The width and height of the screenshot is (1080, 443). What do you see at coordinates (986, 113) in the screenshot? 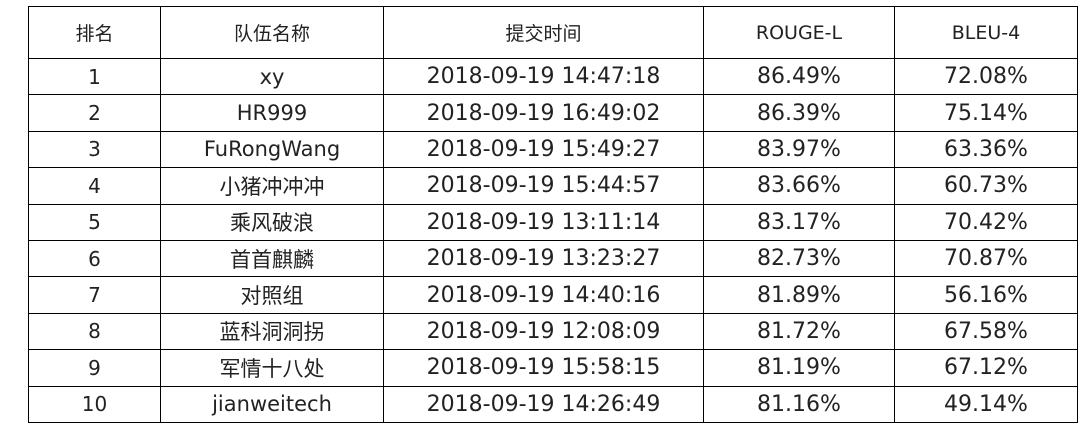
I see `cell-bleu-4: 75.14%` at bounding box center [986, 113].